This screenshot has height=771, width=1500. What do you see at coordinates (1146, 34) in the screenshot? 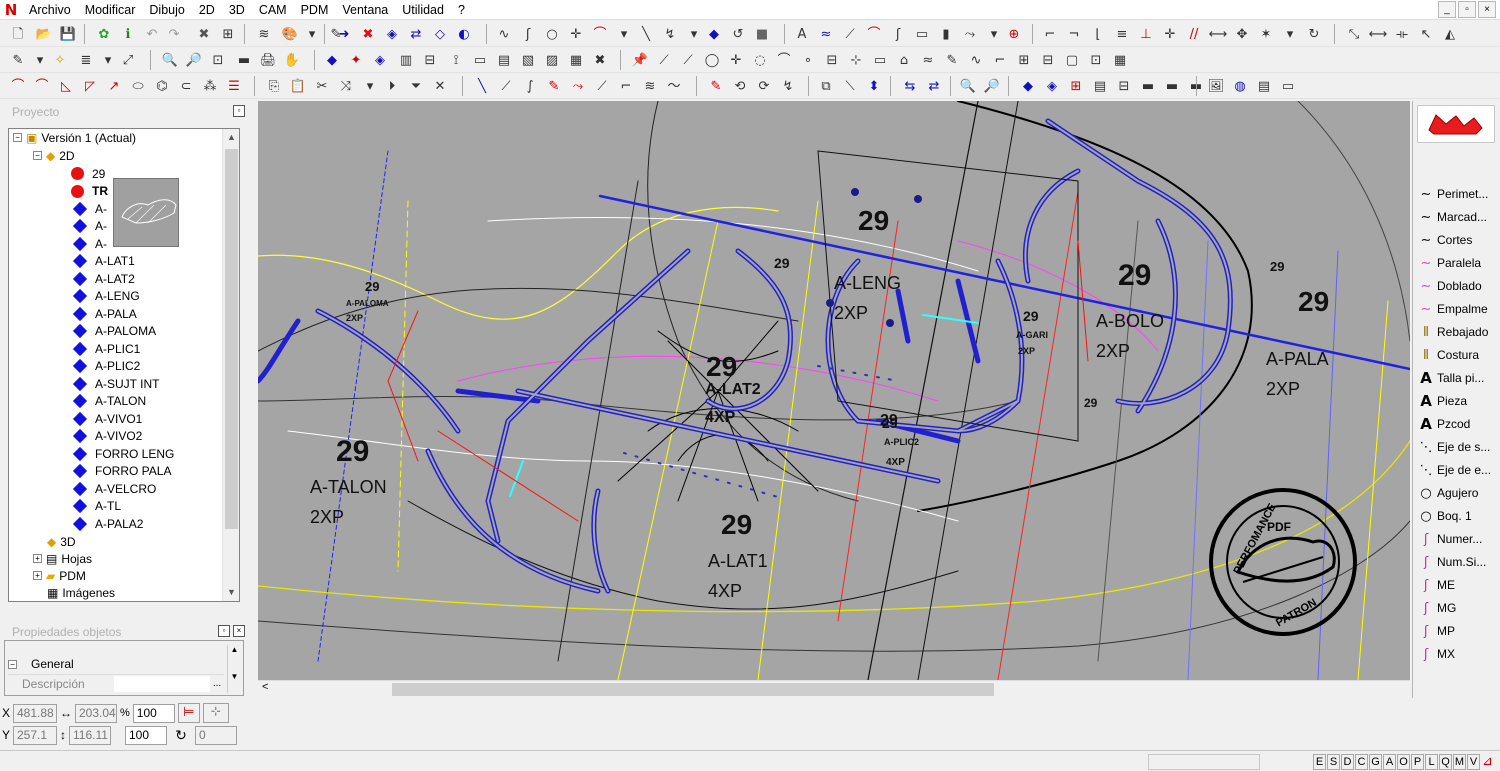
I see `perp-icon: ⊥` at bounding box center [1146, 34].